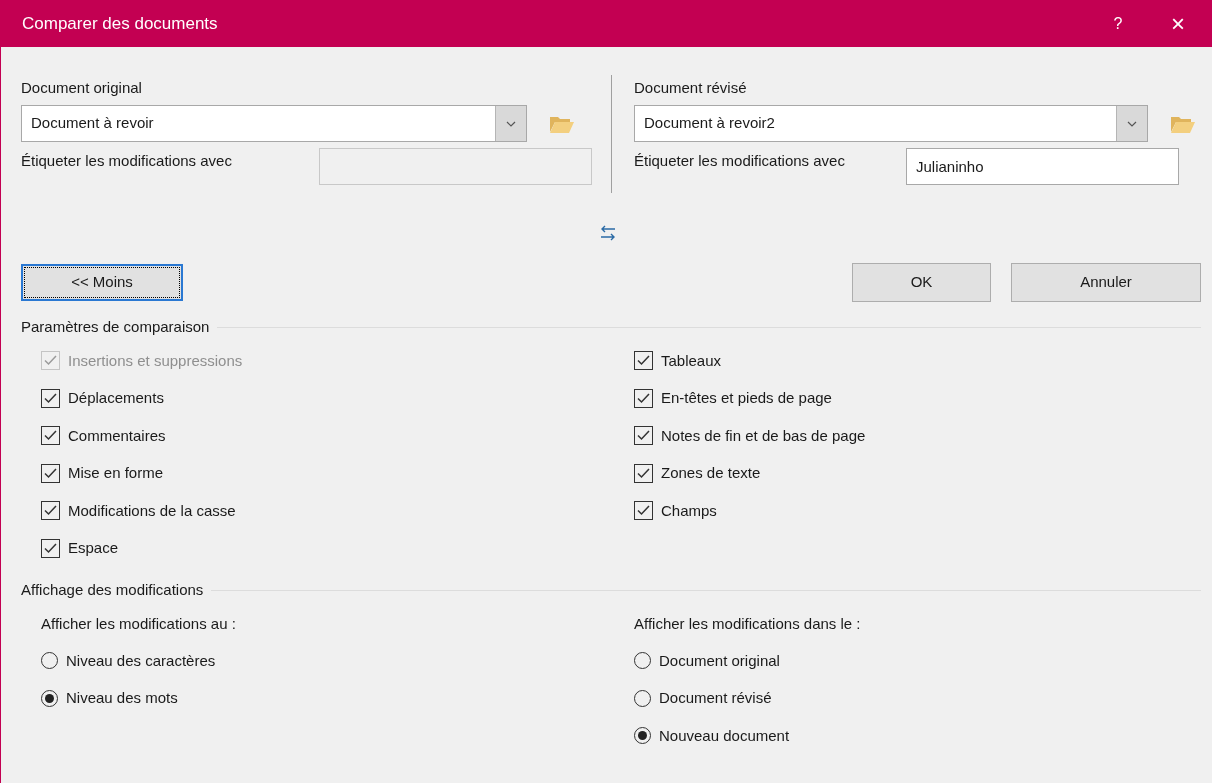 The image size is (1212, 783). I want to click on radio-label: Nouveau document, so click(724, 735).